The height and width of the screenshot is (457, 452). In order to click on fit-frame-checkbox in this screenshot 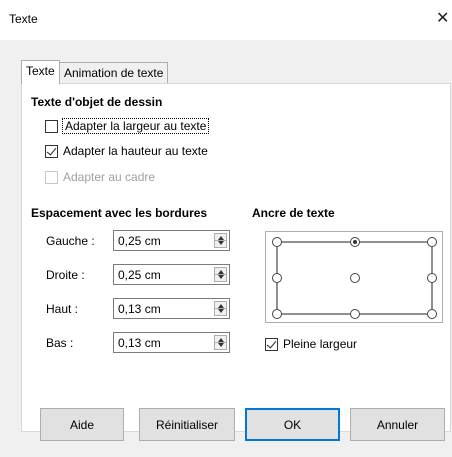, I will do `click(51, 177)`.